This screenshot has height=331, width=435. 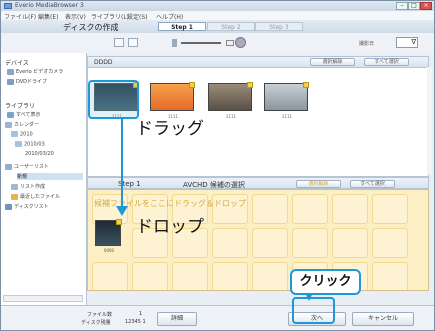 I want to click on bottom-bar: ファイル数 1 ディスク残量 12345 1 詳細 次へ キャンセル, so click(x=217, y=317).